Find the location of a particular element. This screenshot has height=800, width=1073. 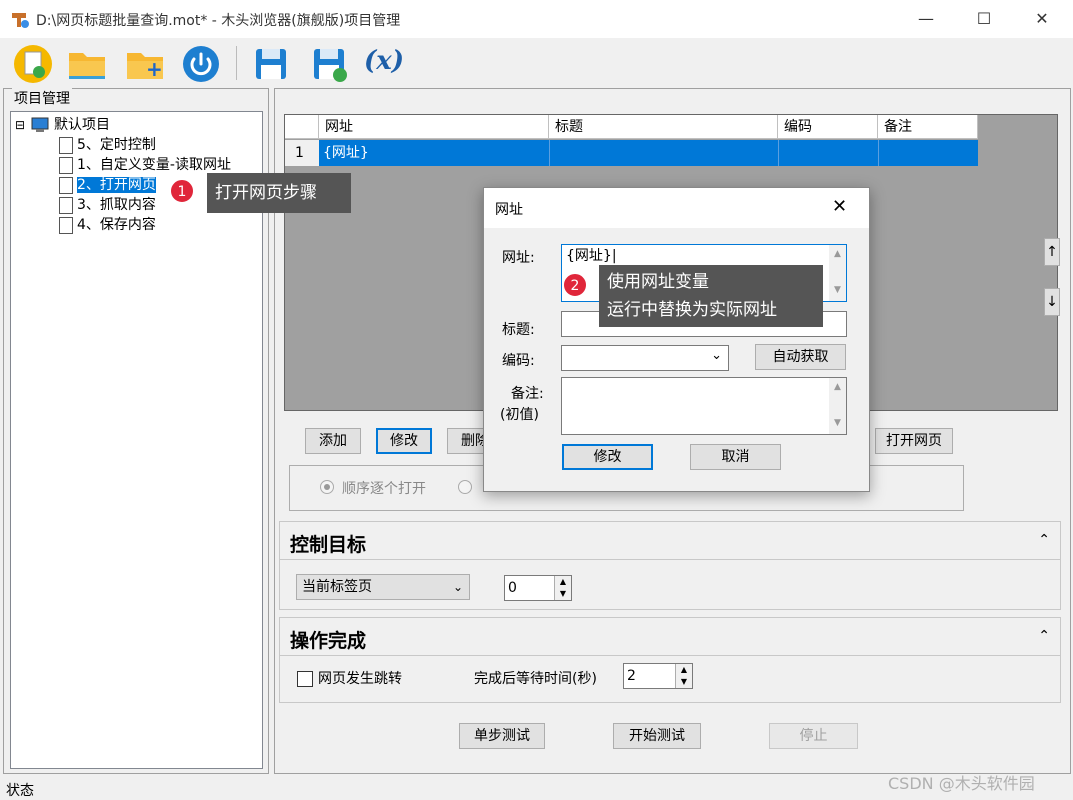

tab-number-spinner: 0 ▲ ▼ is located at coordinates (538, 588).